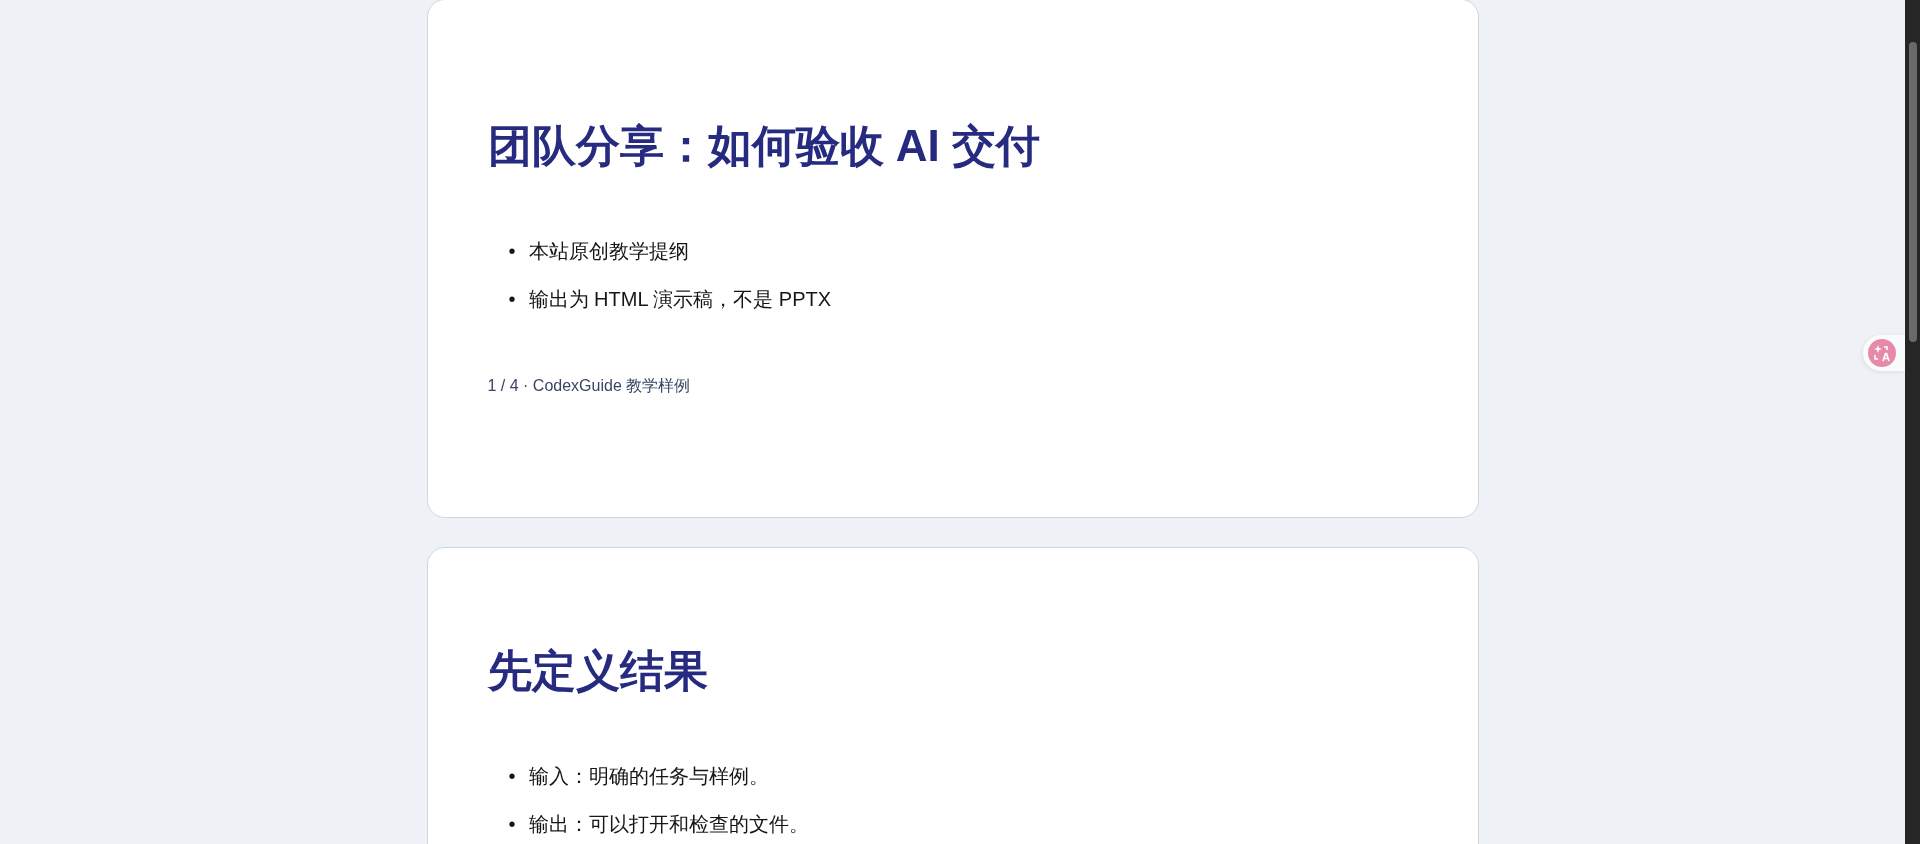 This screenshot has width=1920, height=844. I want to click on scrollbar, so click(1912, 422).